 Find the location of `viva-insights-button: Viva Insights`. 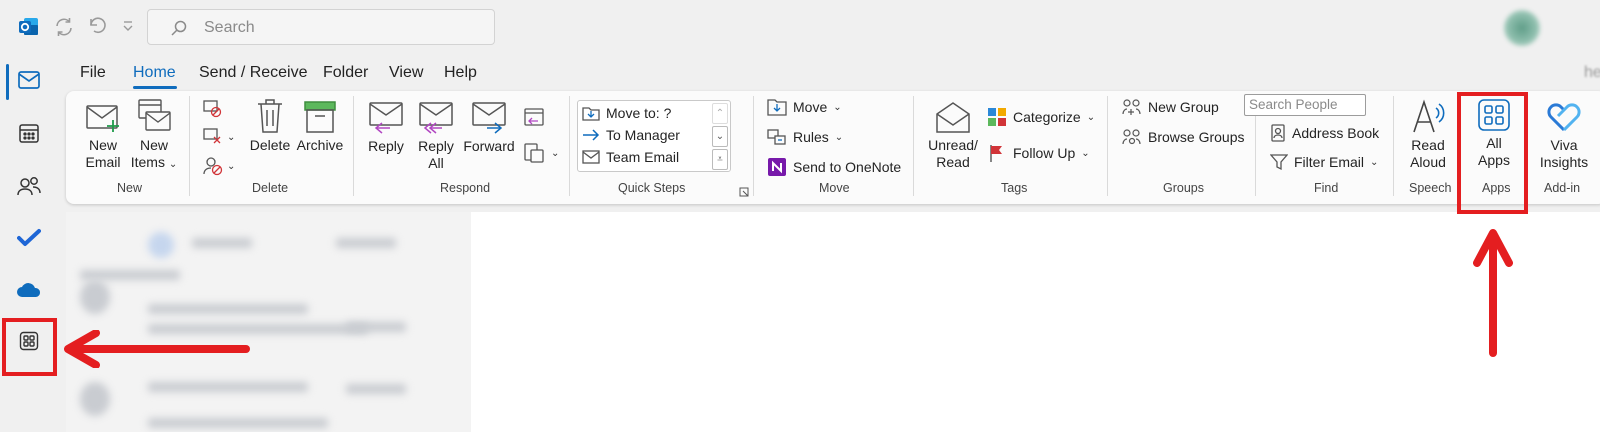

viva-insights-button: Viva Insights is located at coordinates (1564, 134).